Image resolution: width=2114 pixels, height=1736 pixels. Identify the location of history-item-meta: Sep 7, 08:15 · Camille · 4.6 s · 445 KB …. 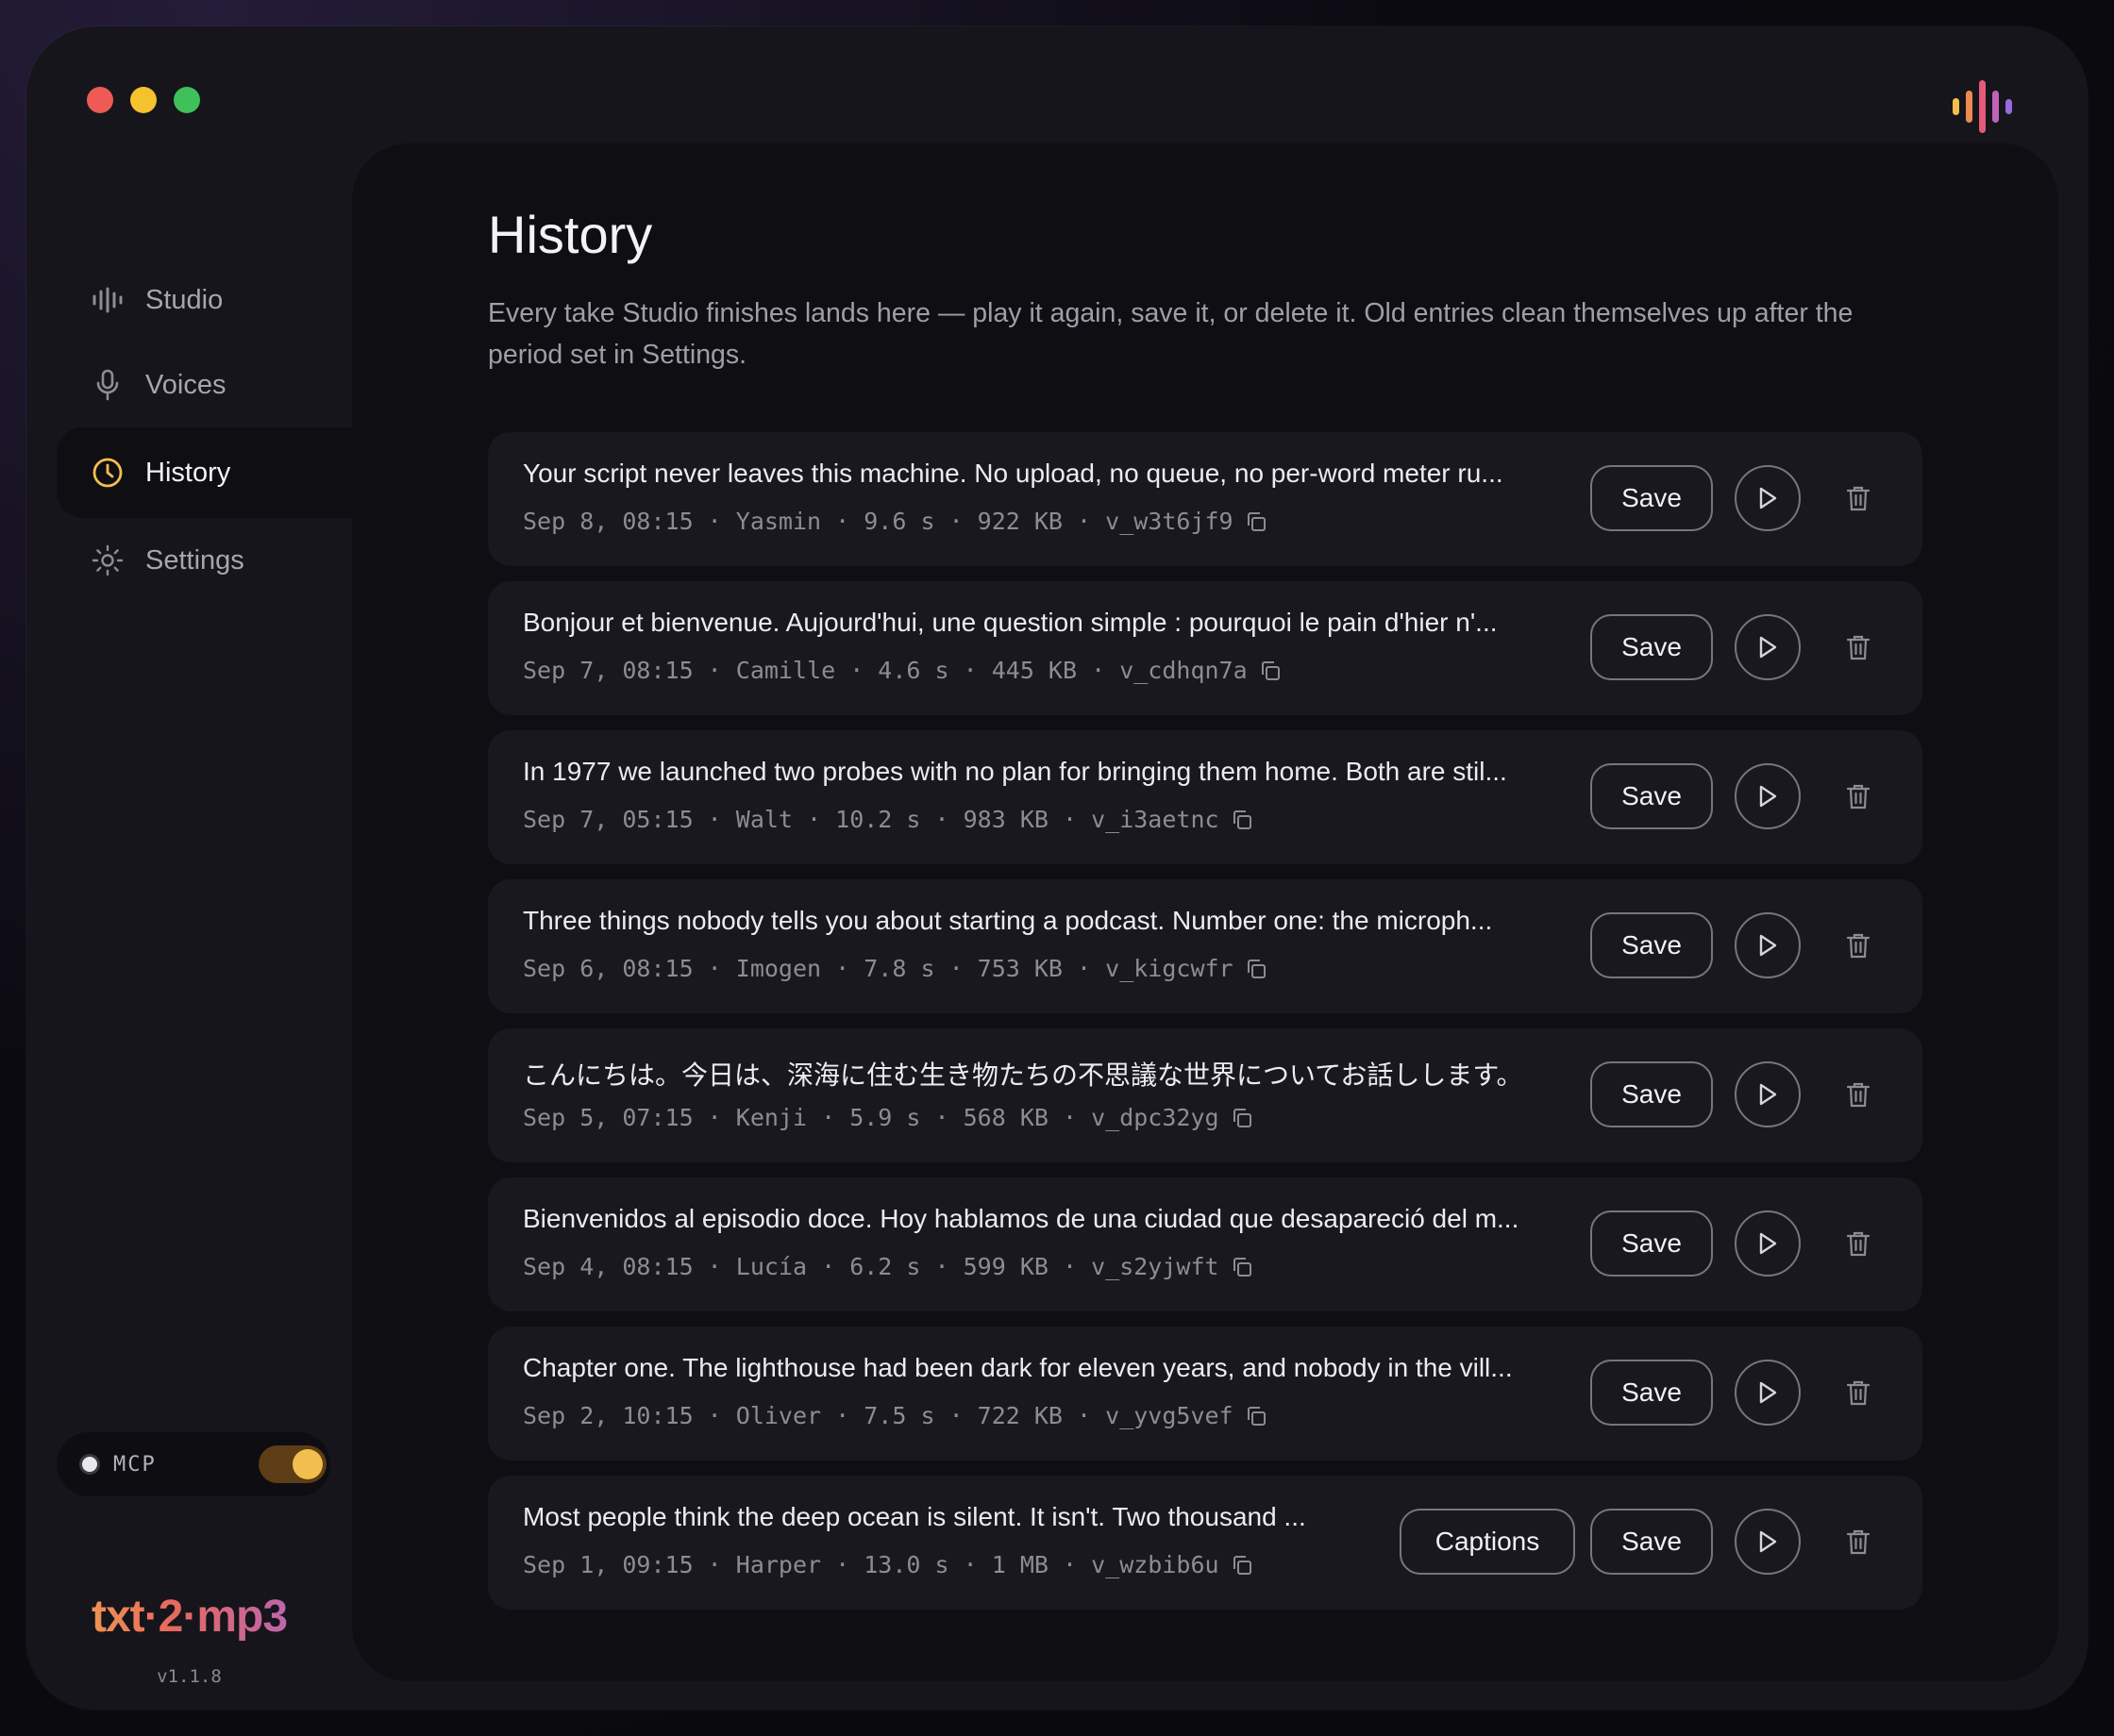
(903, 670).